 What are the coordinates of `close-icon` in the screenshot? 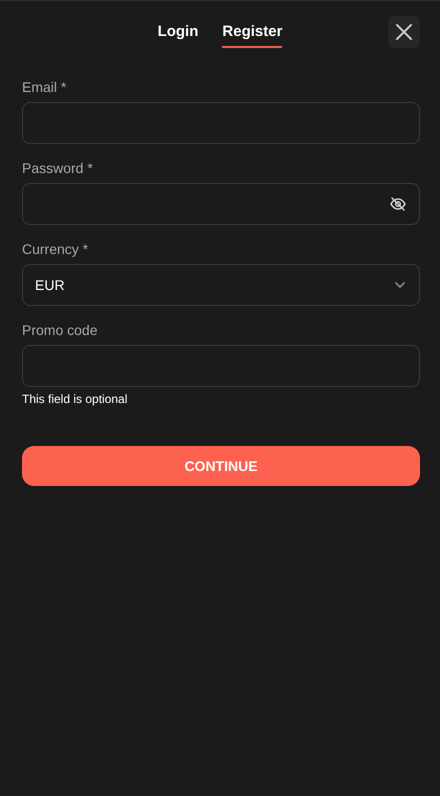 It's located at (404, 32).